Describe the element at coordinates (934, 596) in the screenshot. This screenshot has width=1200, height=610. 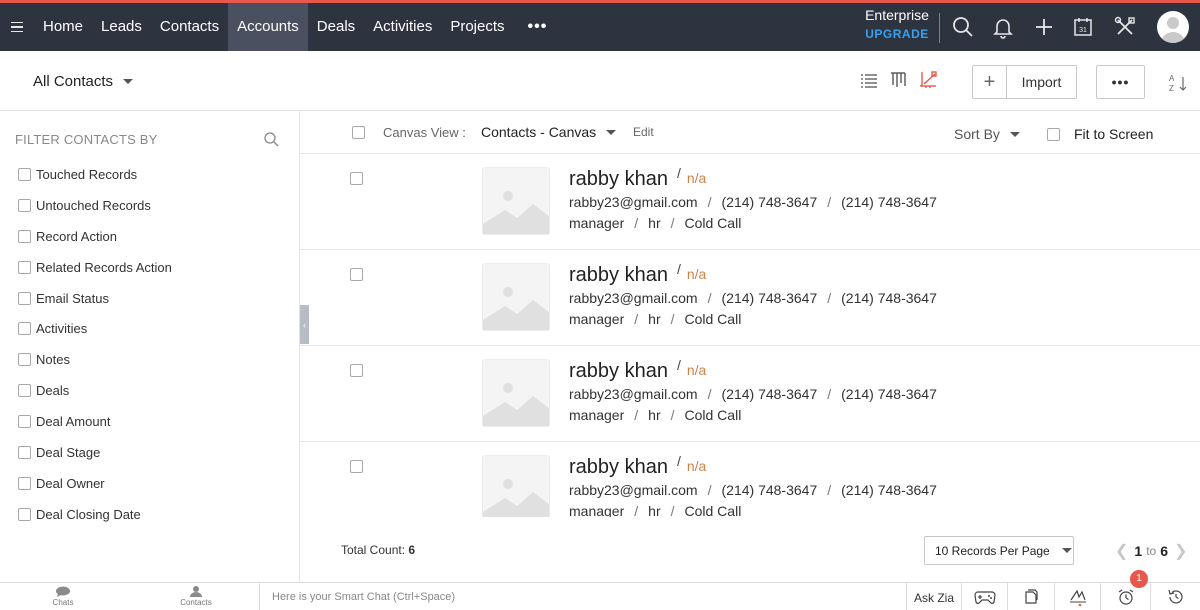
I see `ask-zia-button: Ask Zia` at that location.